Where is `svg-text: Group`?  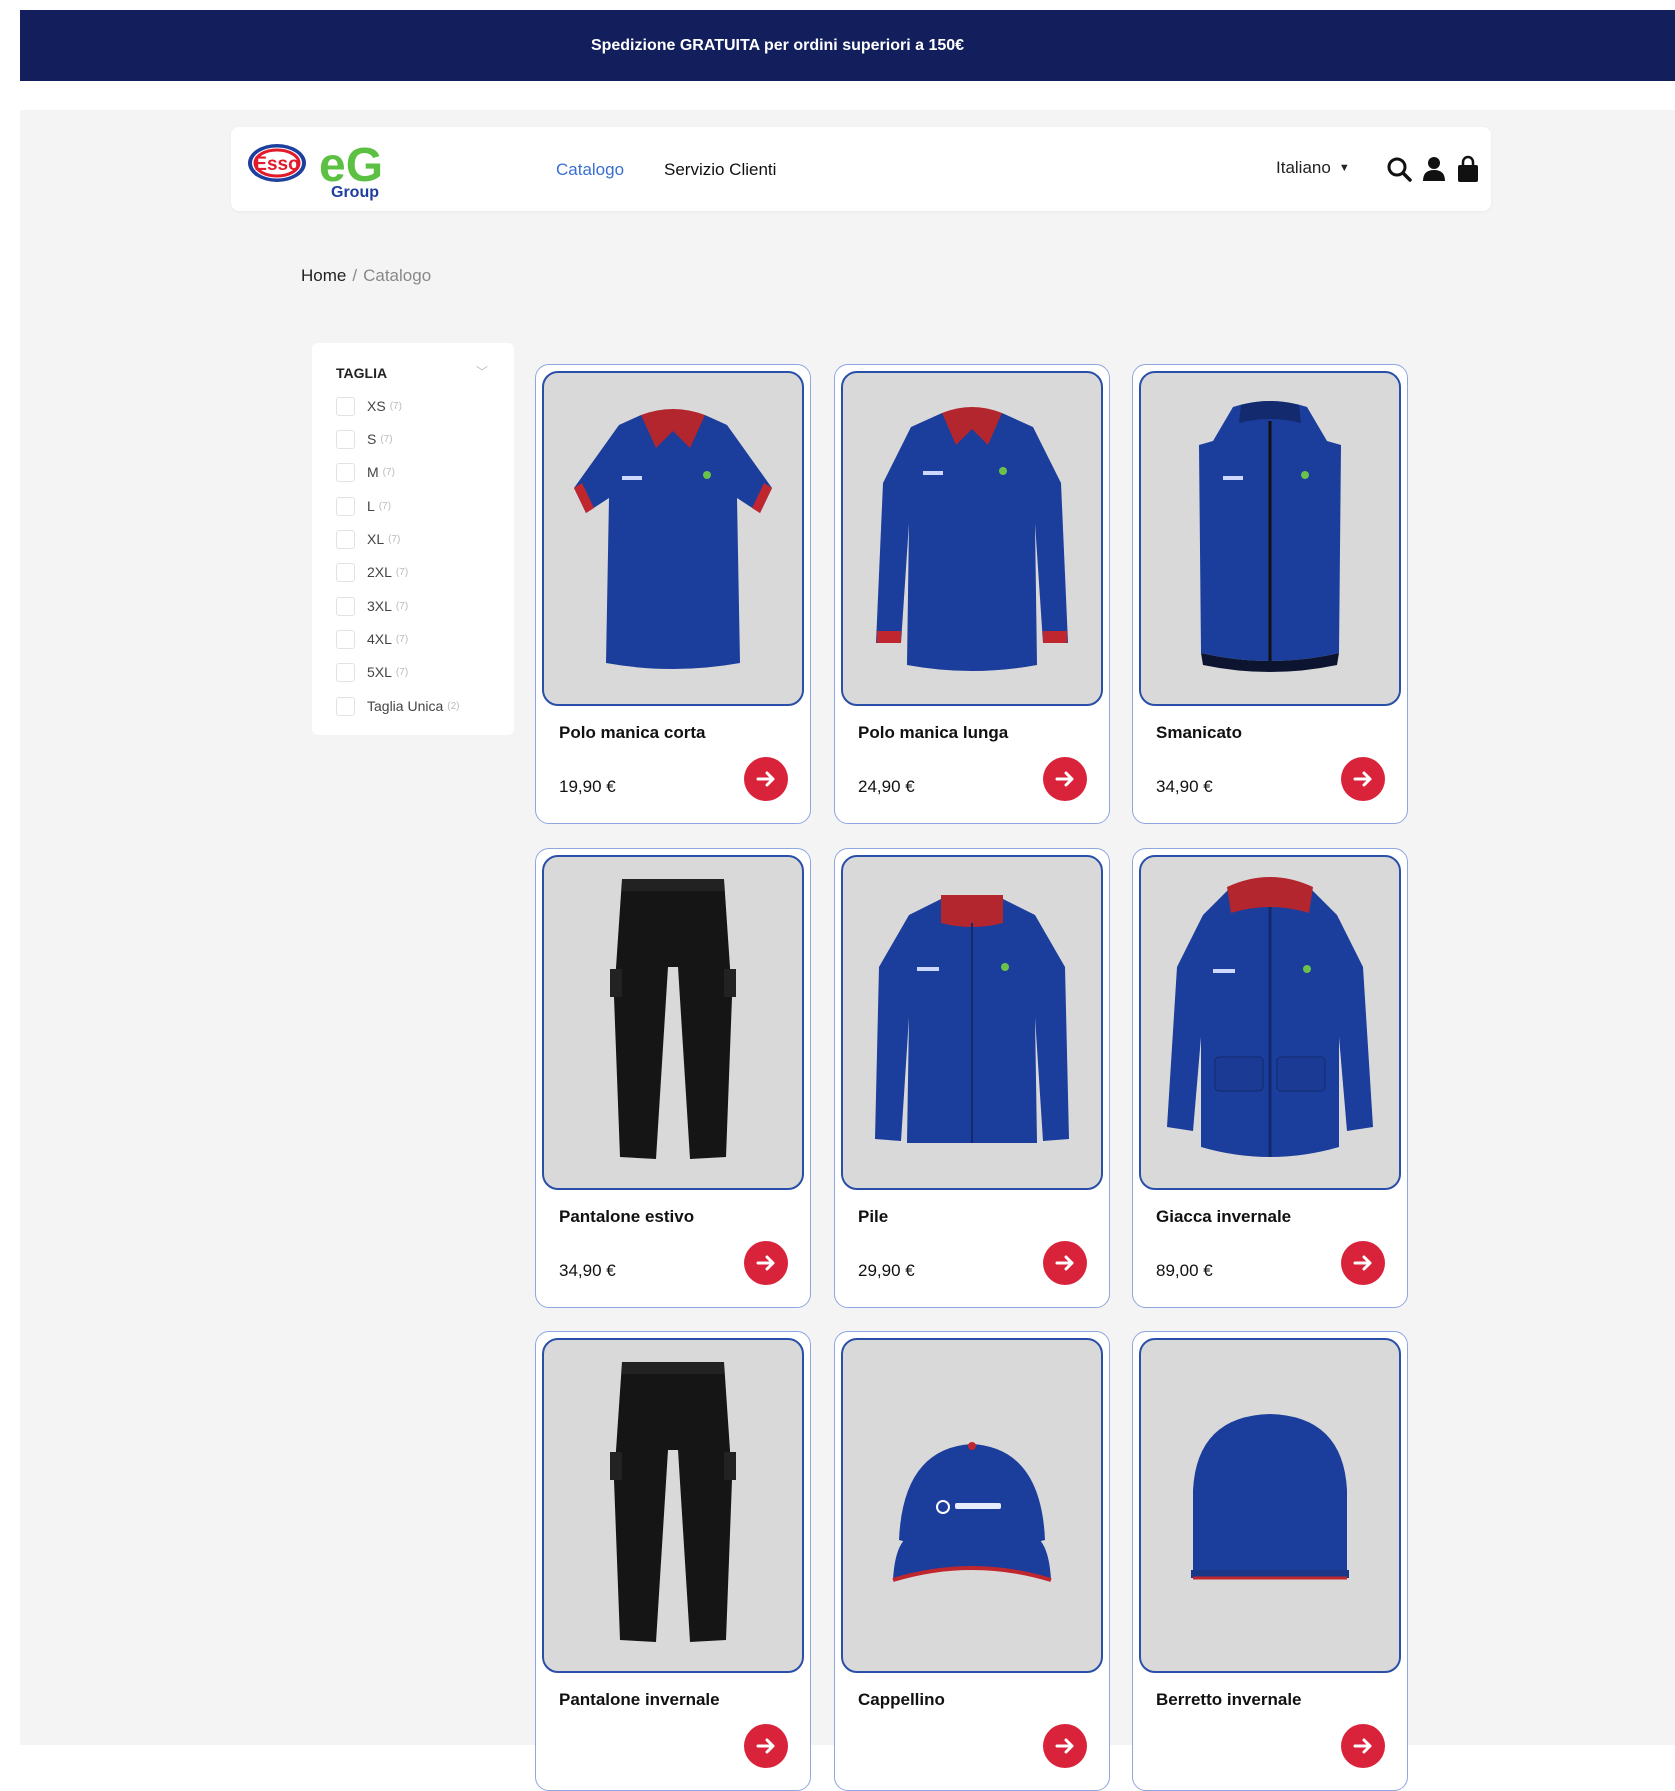
svg-text: Group is located at coordinates (355, 192).